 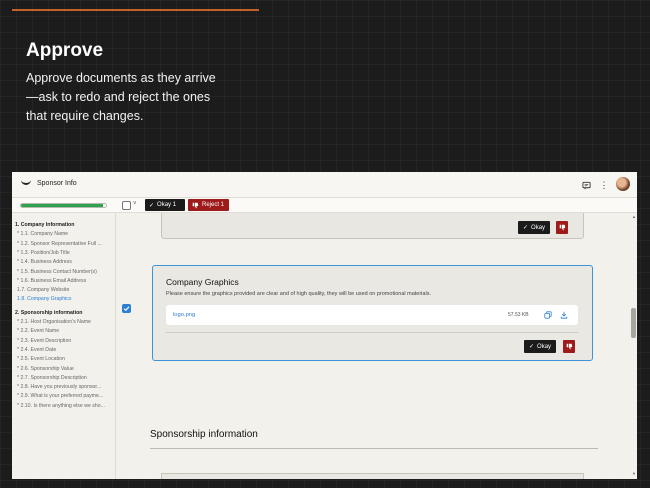 What do you see at coordinates (372, 226) in the screenshot?
I see `previous-question-card: ✓ Okay` at bounding box center [372, 226].